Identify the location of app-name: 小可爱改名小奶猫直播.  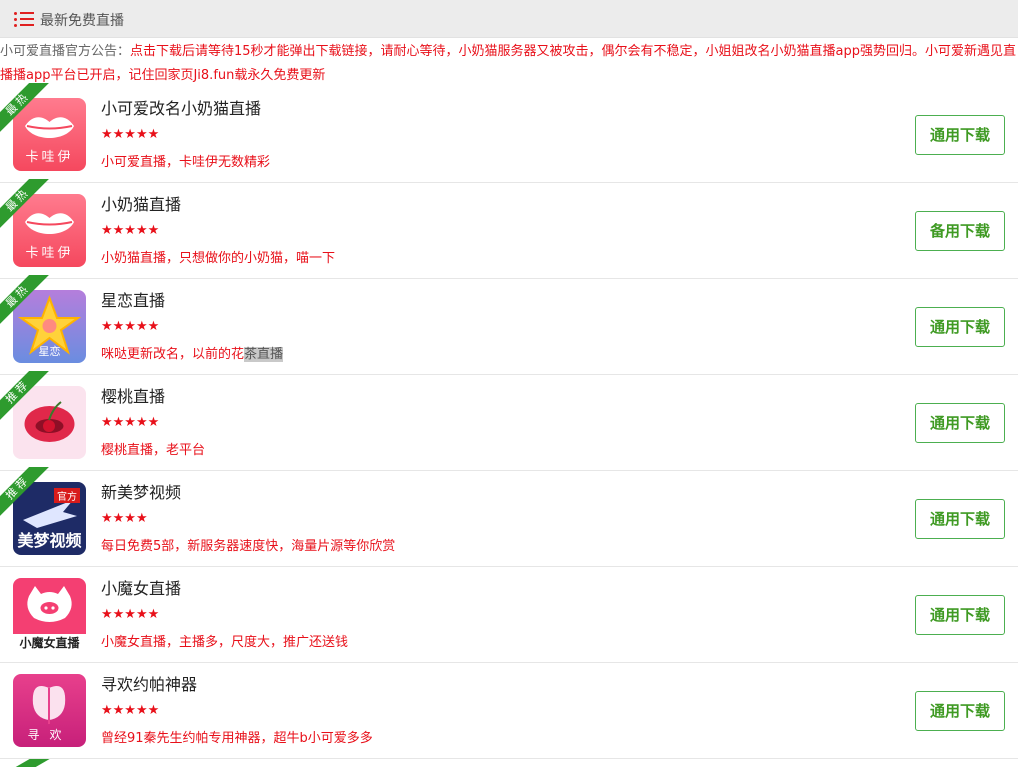
(181, 107).